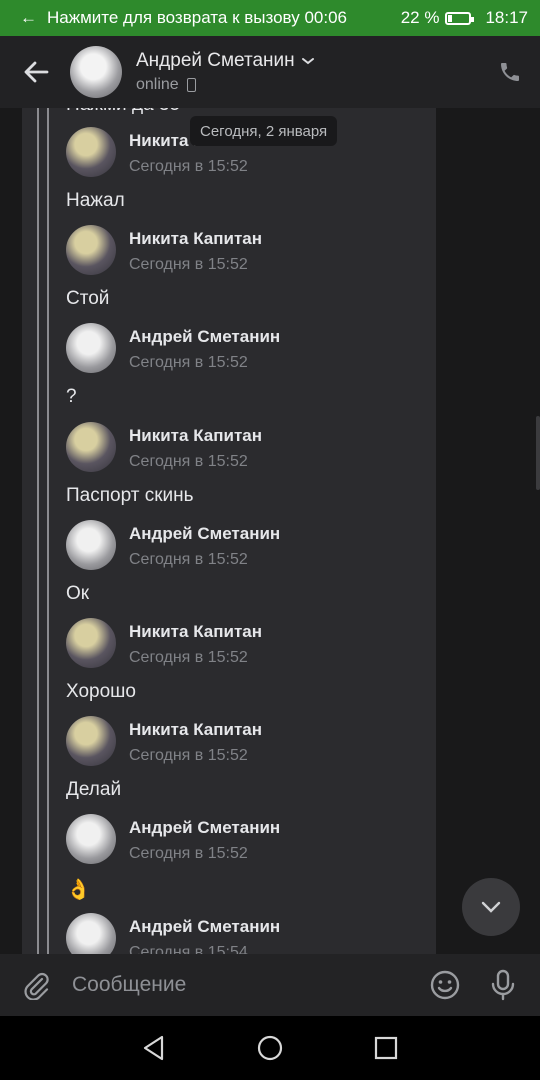  I want to click on message-text: Нажми да 35, so click(123, 112).